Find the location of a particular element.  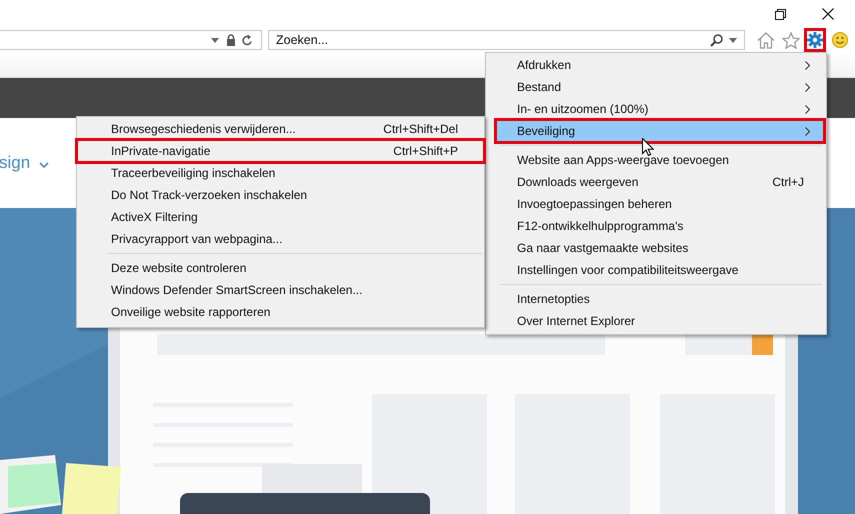

lock-icon is located at coordinates (231, 40).